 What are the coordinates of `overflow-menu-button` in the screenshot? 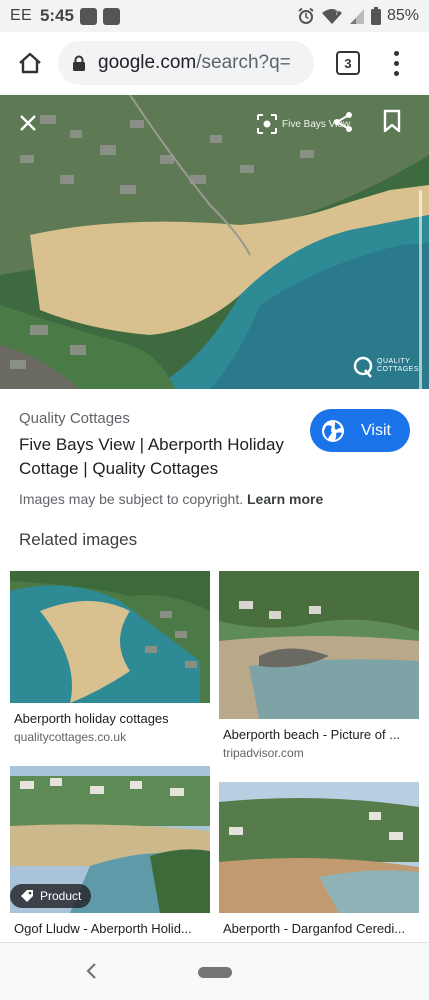 It's located at (396, 63).